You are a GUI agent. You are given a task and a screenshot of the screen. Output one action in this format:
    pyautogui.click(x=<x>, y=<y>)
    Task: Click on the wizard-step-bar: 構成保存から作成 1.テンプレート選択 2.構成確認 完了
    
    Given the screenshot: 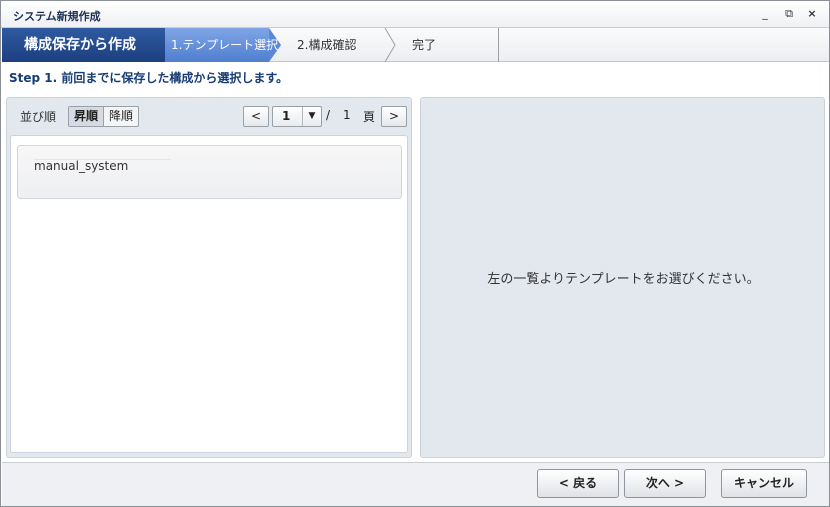 What is the action you would take?
    pyautogui.click(x=415, y=45)
    